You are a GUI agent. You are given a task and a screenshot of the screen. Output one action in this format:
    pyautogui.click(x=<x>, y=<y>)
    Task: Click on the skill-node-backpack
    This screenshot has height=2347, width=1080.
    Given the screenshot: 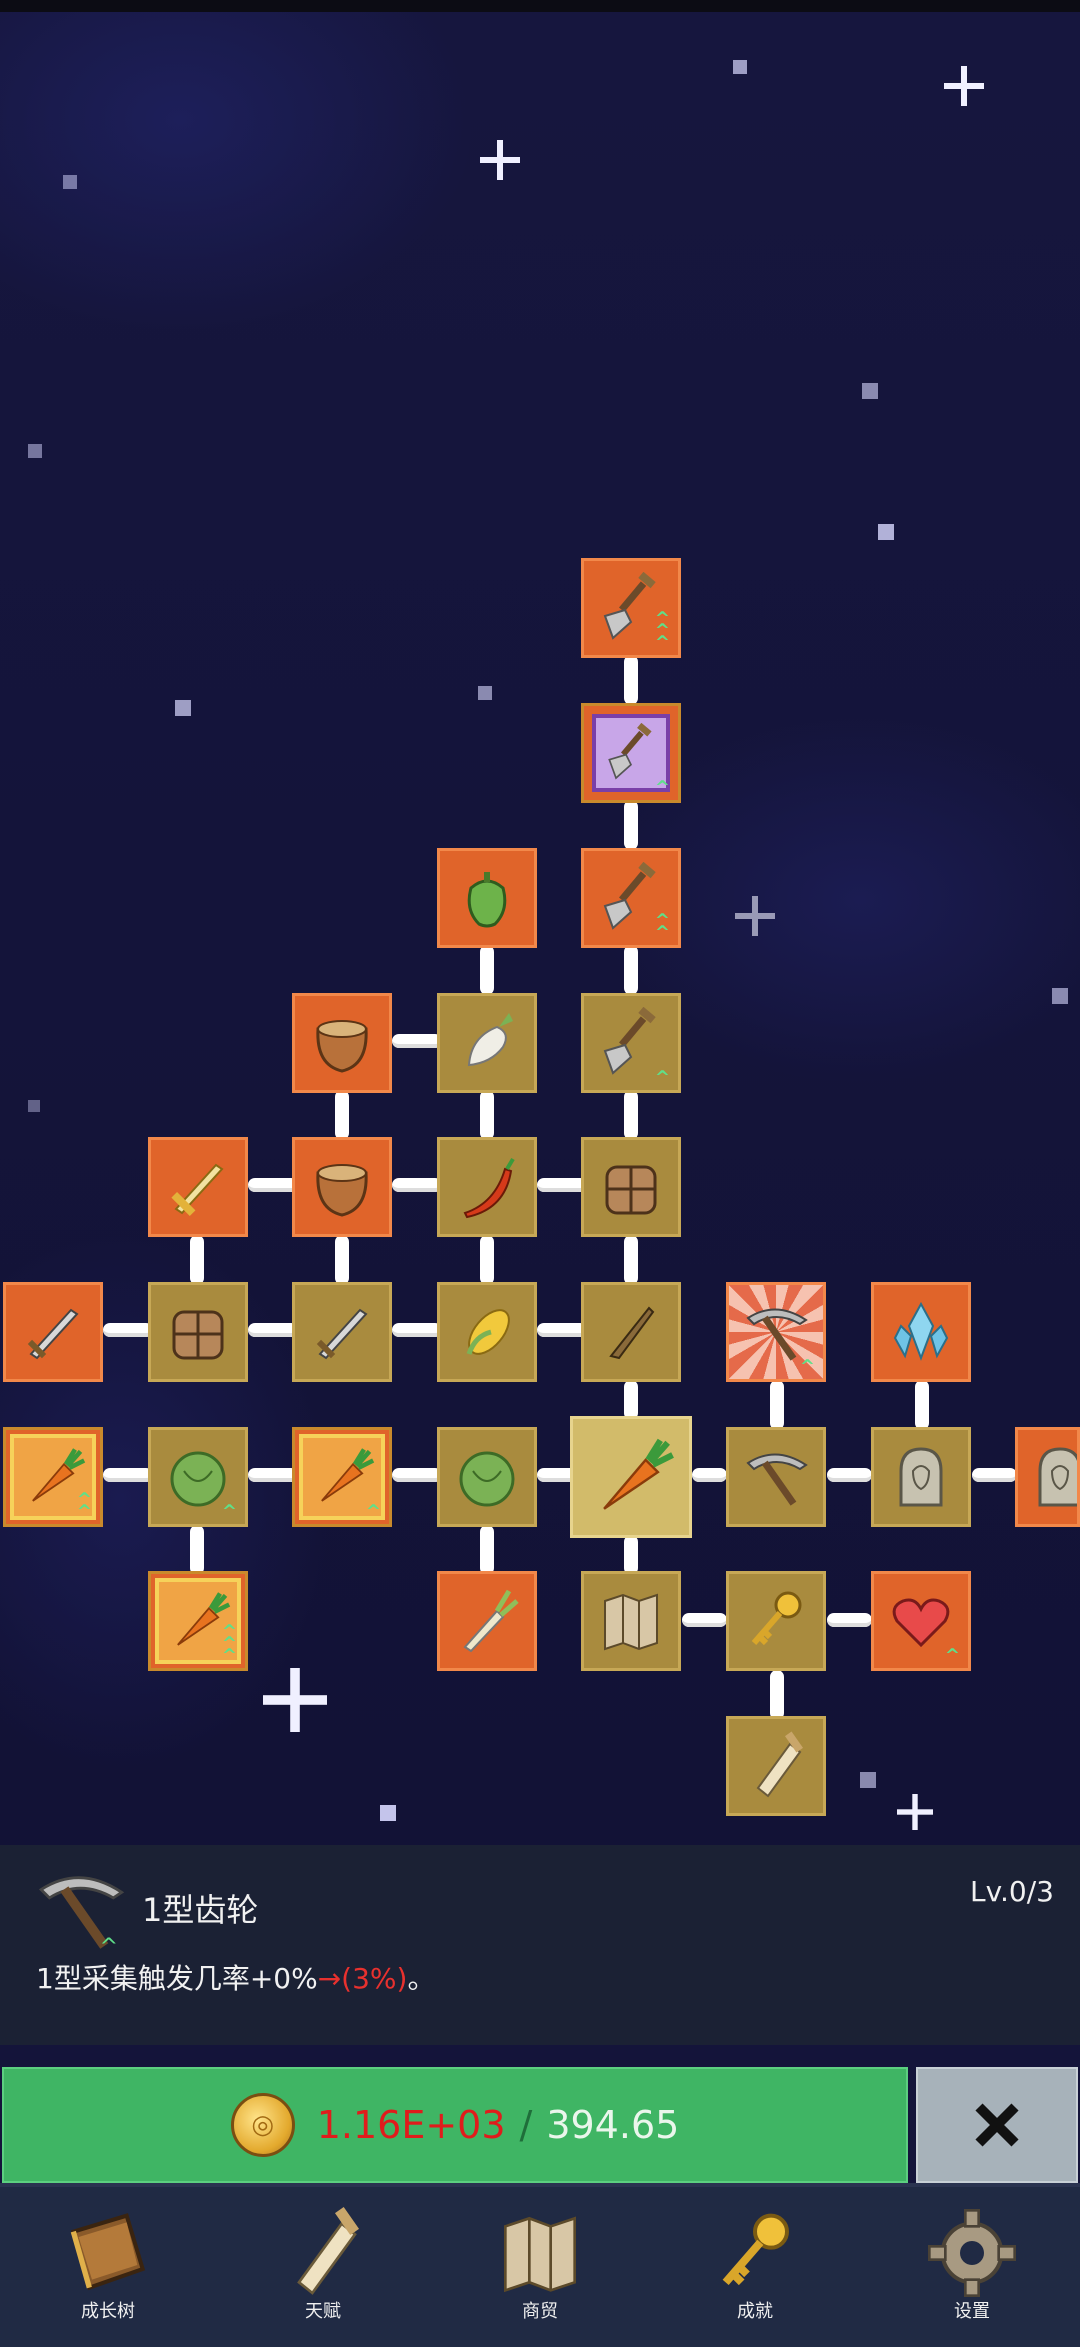 What is the action you would take?
    pyautogui.click(x=631, y=1187)
    